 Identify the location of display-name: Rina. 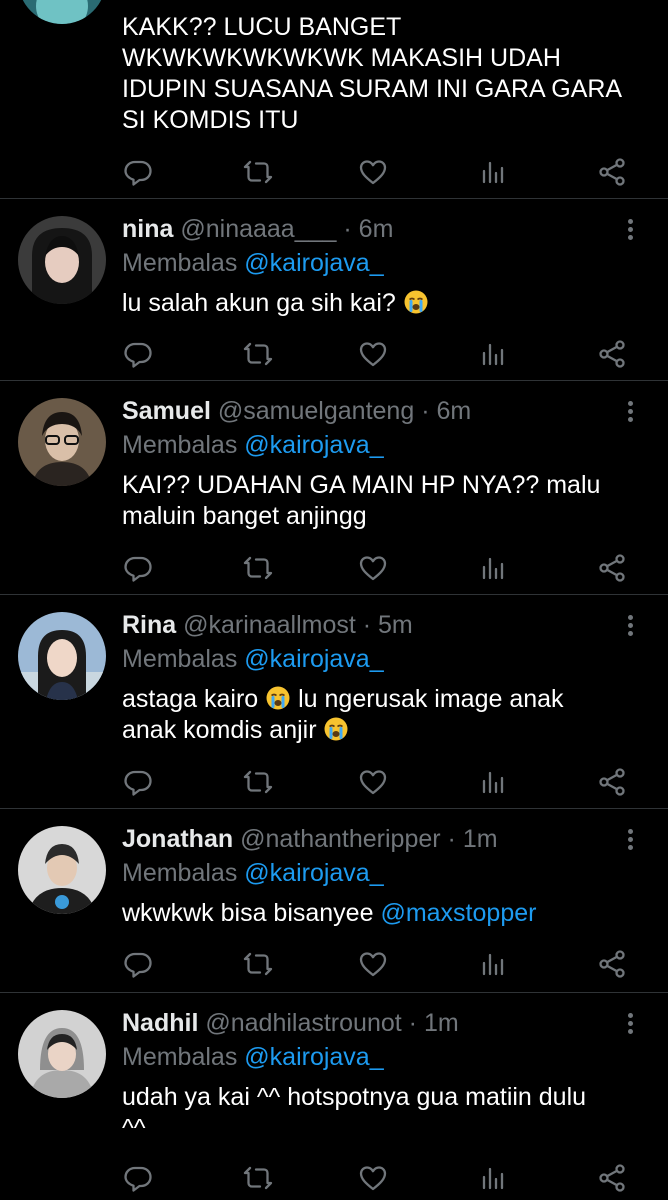
(149, 625).